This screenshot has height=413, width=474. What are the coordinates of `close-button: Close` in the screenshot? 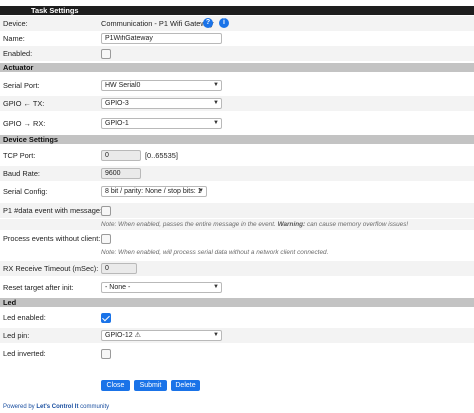 It's located at (115, 385).